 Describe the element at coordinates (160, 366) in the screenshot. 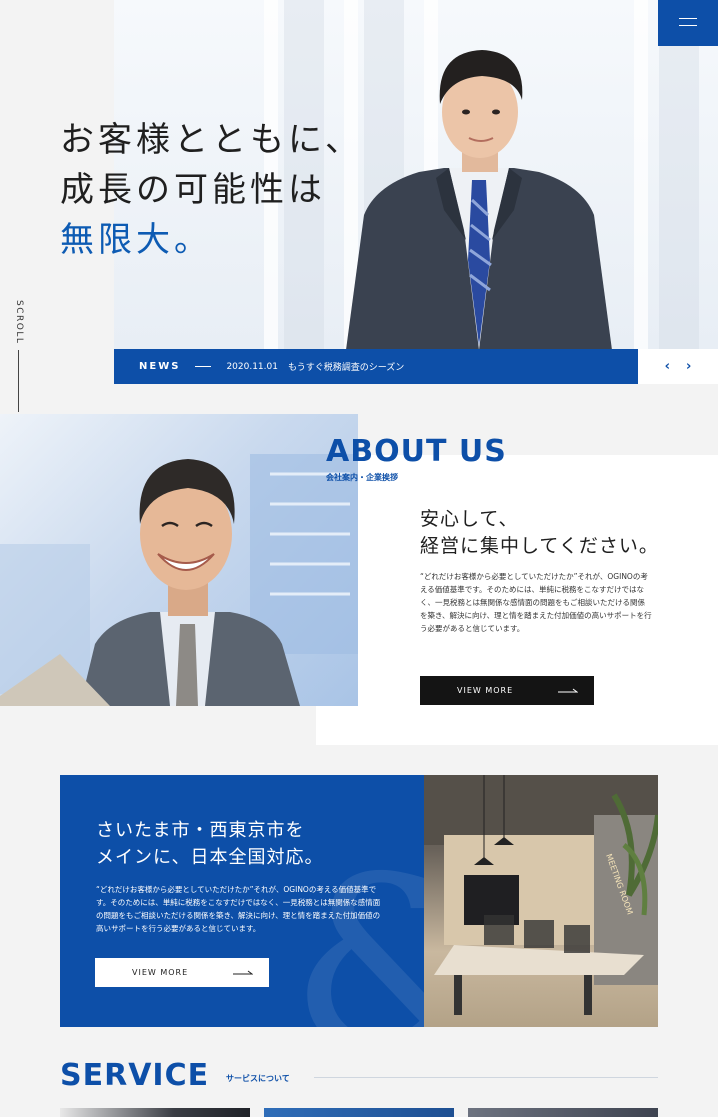

I see `news-tag: NEWS` at that location.